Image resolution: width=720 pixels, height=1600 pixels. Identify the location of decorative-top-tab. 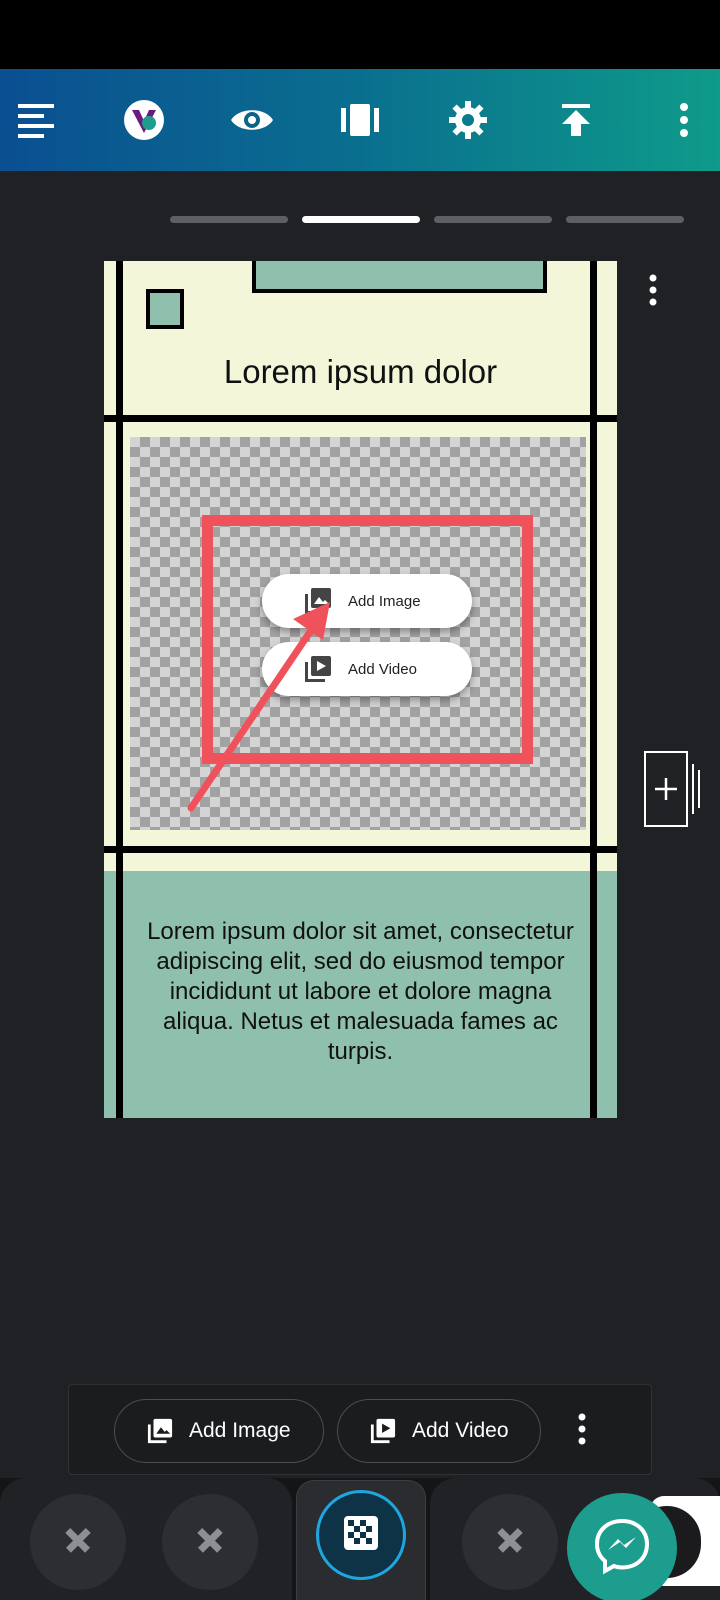
(399, 277).